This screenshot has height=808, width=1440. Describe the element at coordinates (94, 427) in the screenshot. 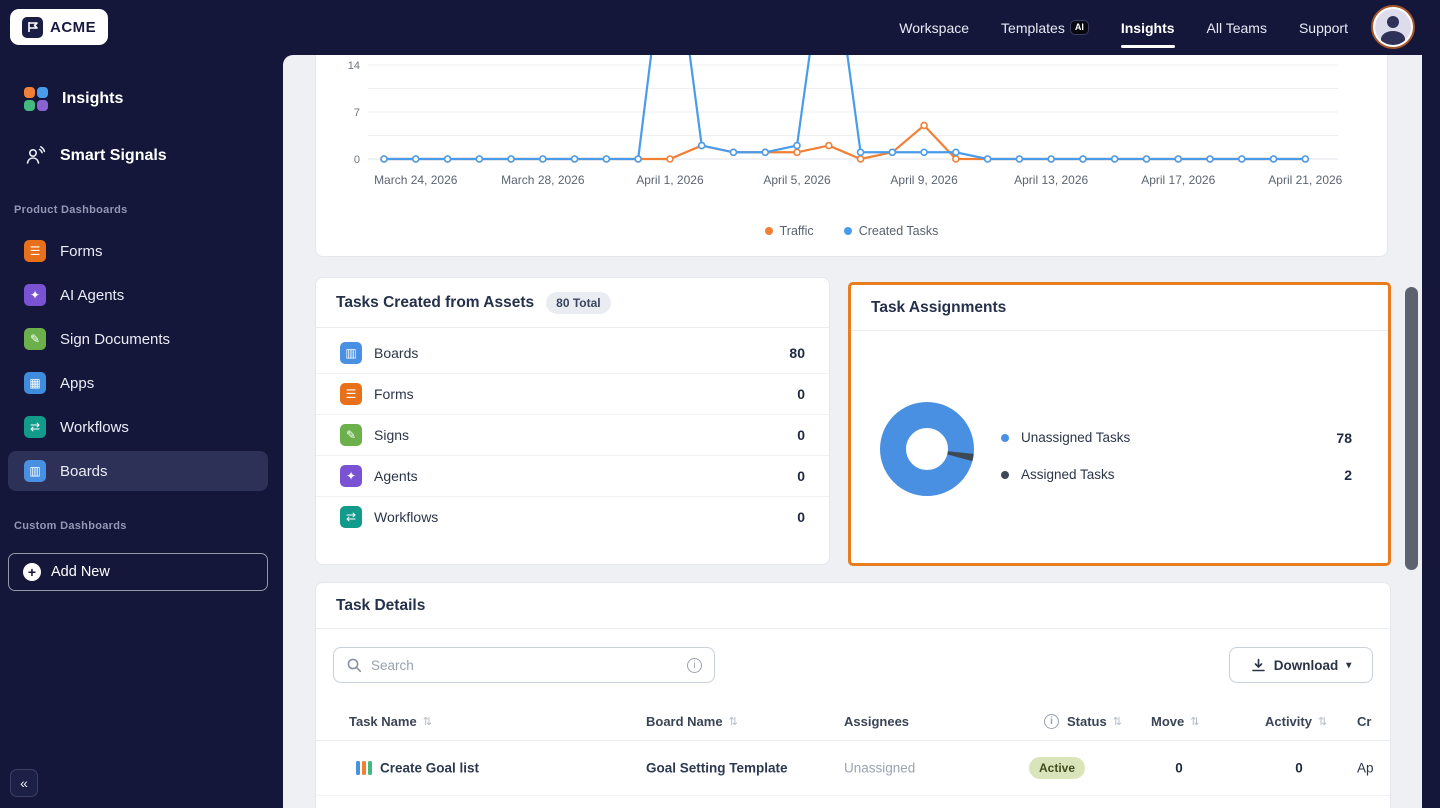

I see `sidebar-item-label: Workflows` at that location.